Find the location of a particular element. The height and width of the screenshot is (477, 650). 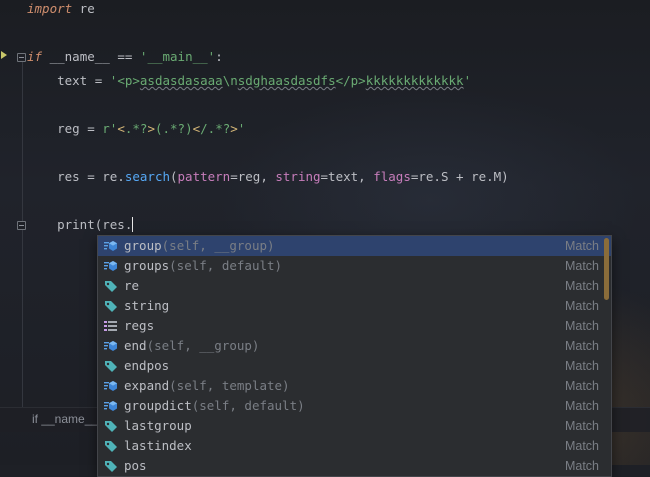

code-token: /.*? is located at coordinates (215, 128).